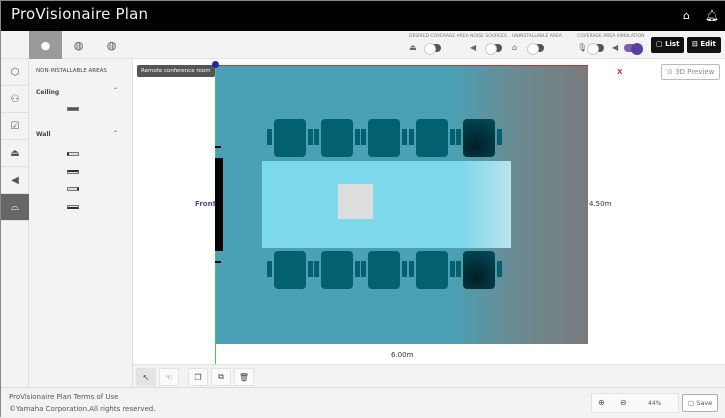  I want to click on pan-icon: ☜, so click(169, 377).